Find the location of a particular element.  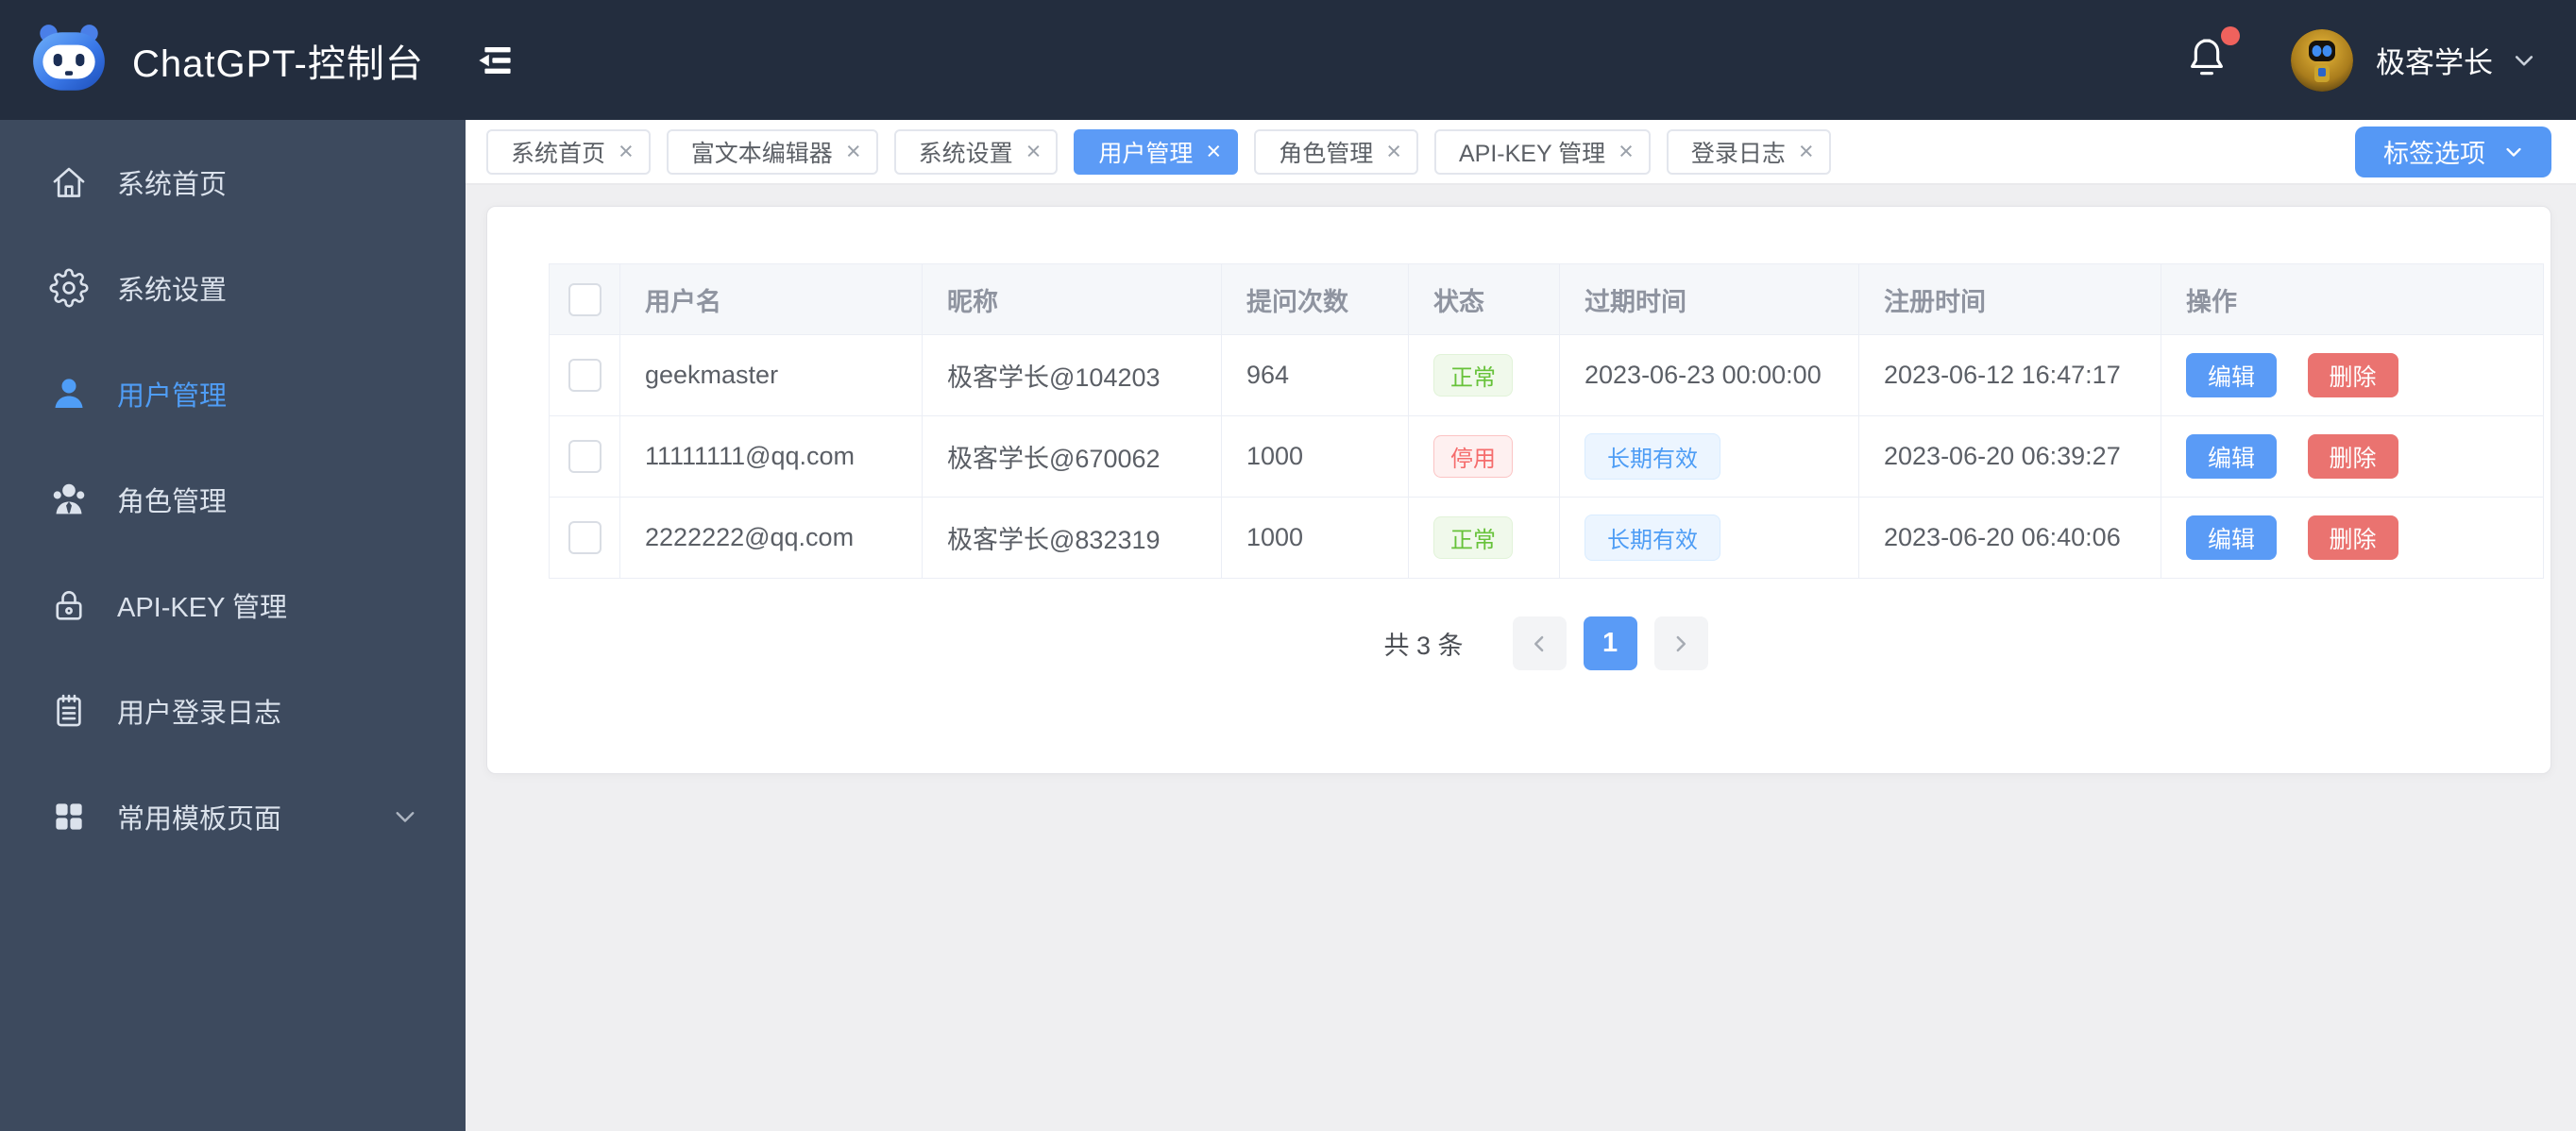

sidebar-item-role-management: 角色管理 is located at coordinates (233, 499).